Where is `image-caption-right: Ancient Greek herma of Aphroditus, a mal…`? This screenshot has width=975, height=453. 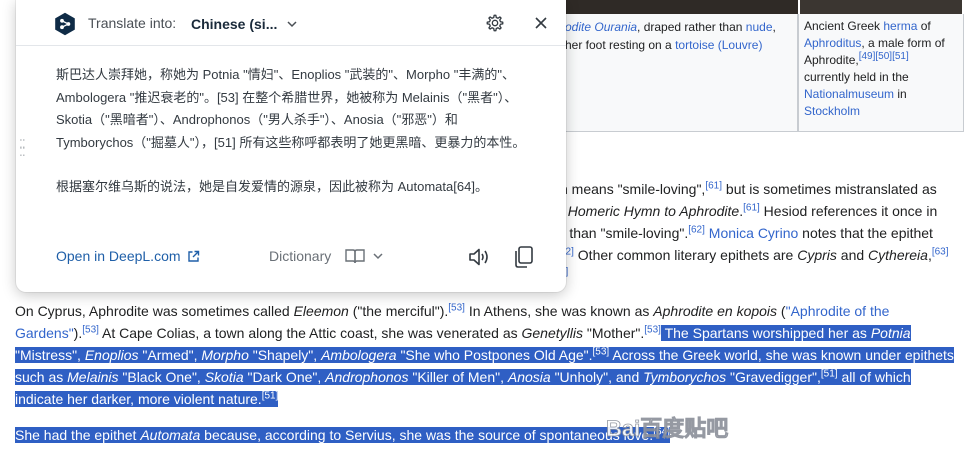
image-caption-right: Ancient Greek herma of Aphroditus, a mal… is located at coordinates (881, 73).